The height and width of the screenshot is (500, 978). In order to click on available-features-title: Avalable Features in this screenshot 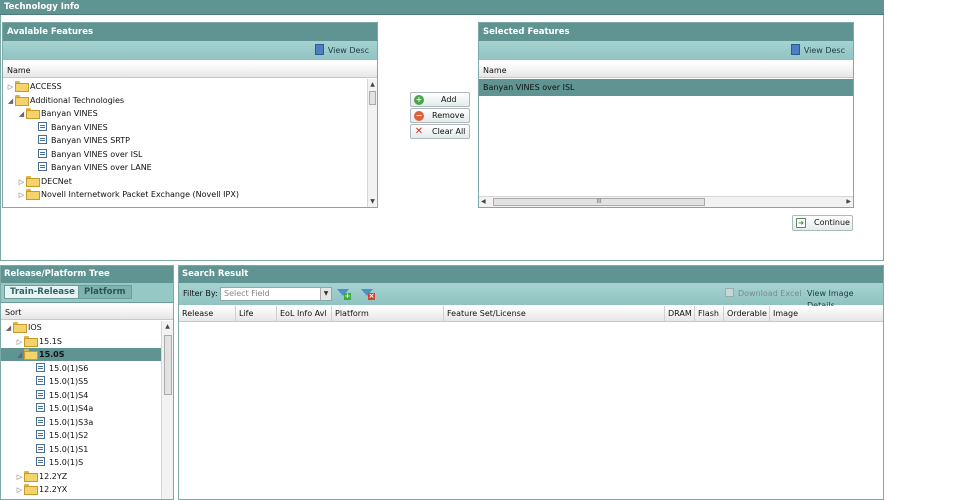, I will do `click(50, 32)`.